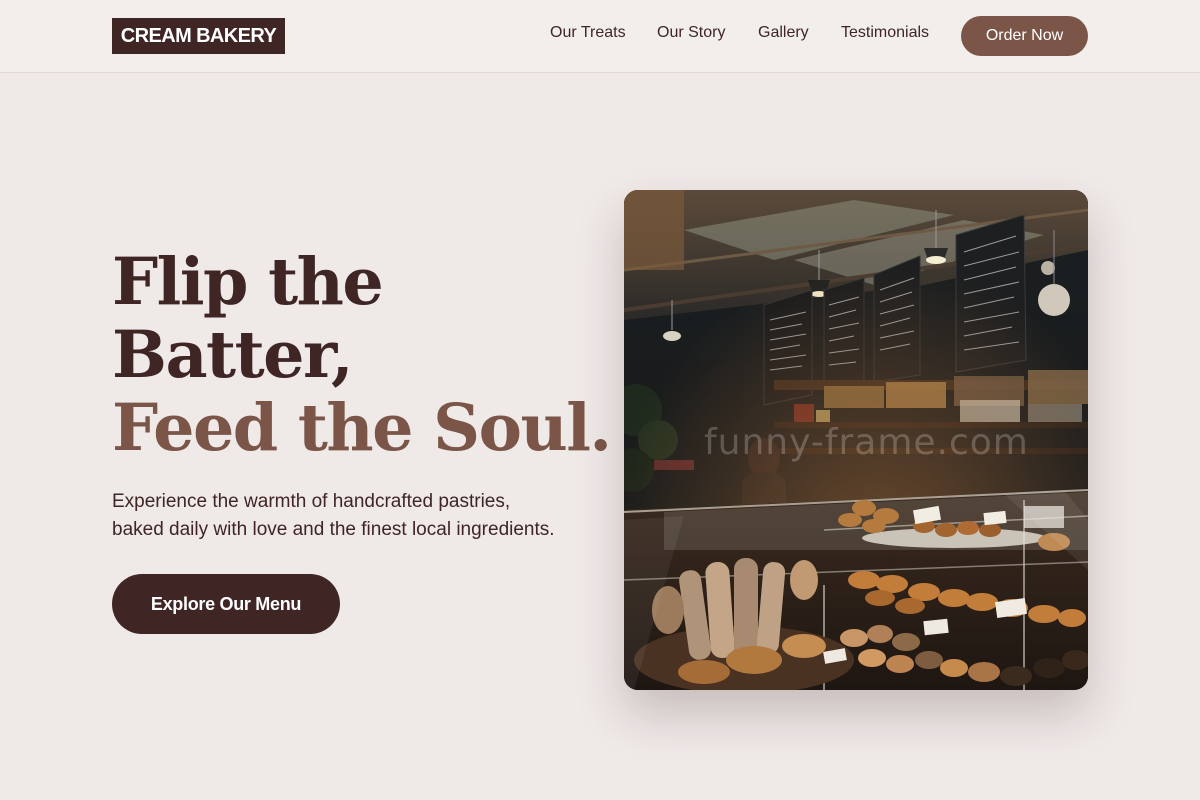 This screenshot has height=800, width=1200. I want to click on nav-testimonials: Testimonials, so click(885, 35).